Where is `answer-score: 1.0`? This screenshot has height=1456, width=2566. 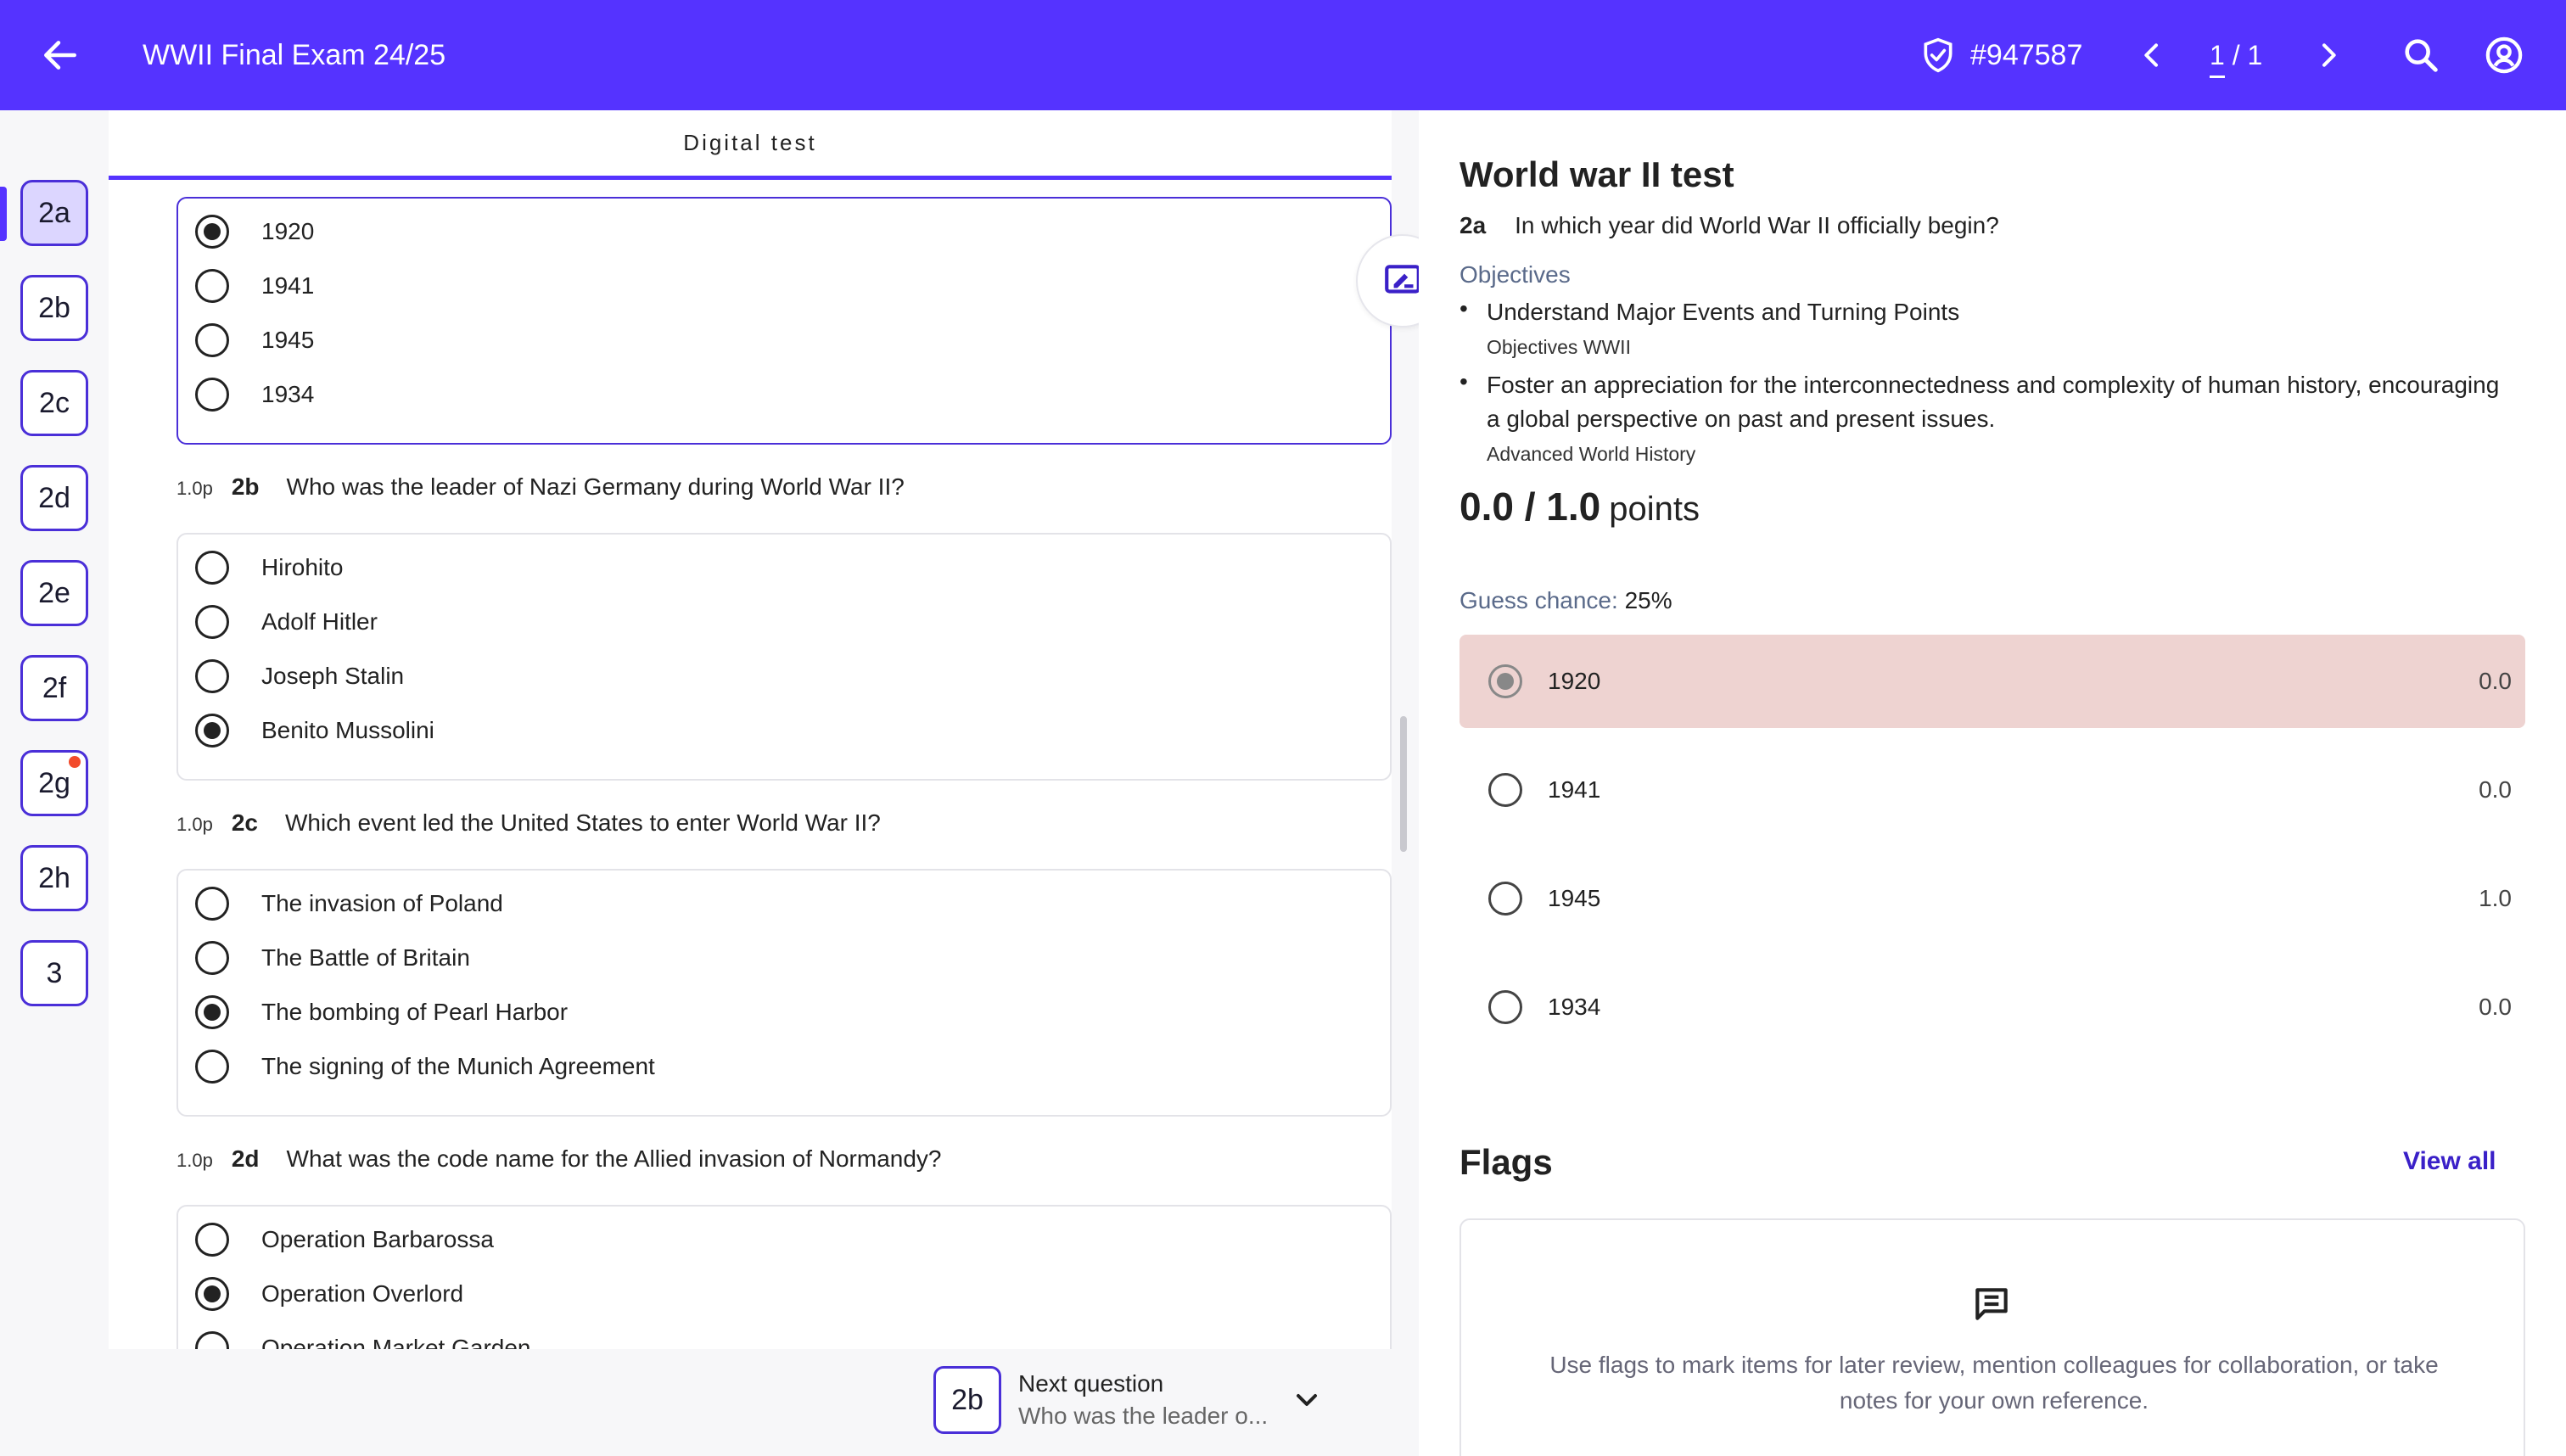
answer-score: 1.0 is located at coordinates (2495, 898).